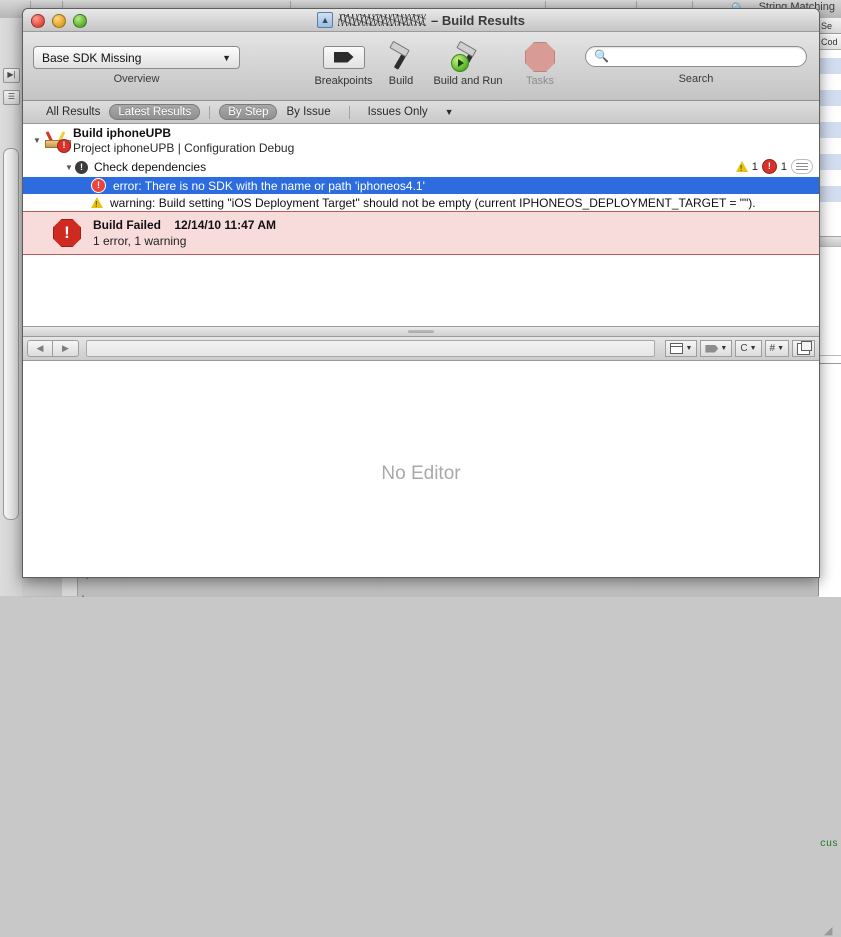  Describe the element at coordinates (830, 650) in the screenshot. I see `background-editor-pane: cus ◢` at that location.